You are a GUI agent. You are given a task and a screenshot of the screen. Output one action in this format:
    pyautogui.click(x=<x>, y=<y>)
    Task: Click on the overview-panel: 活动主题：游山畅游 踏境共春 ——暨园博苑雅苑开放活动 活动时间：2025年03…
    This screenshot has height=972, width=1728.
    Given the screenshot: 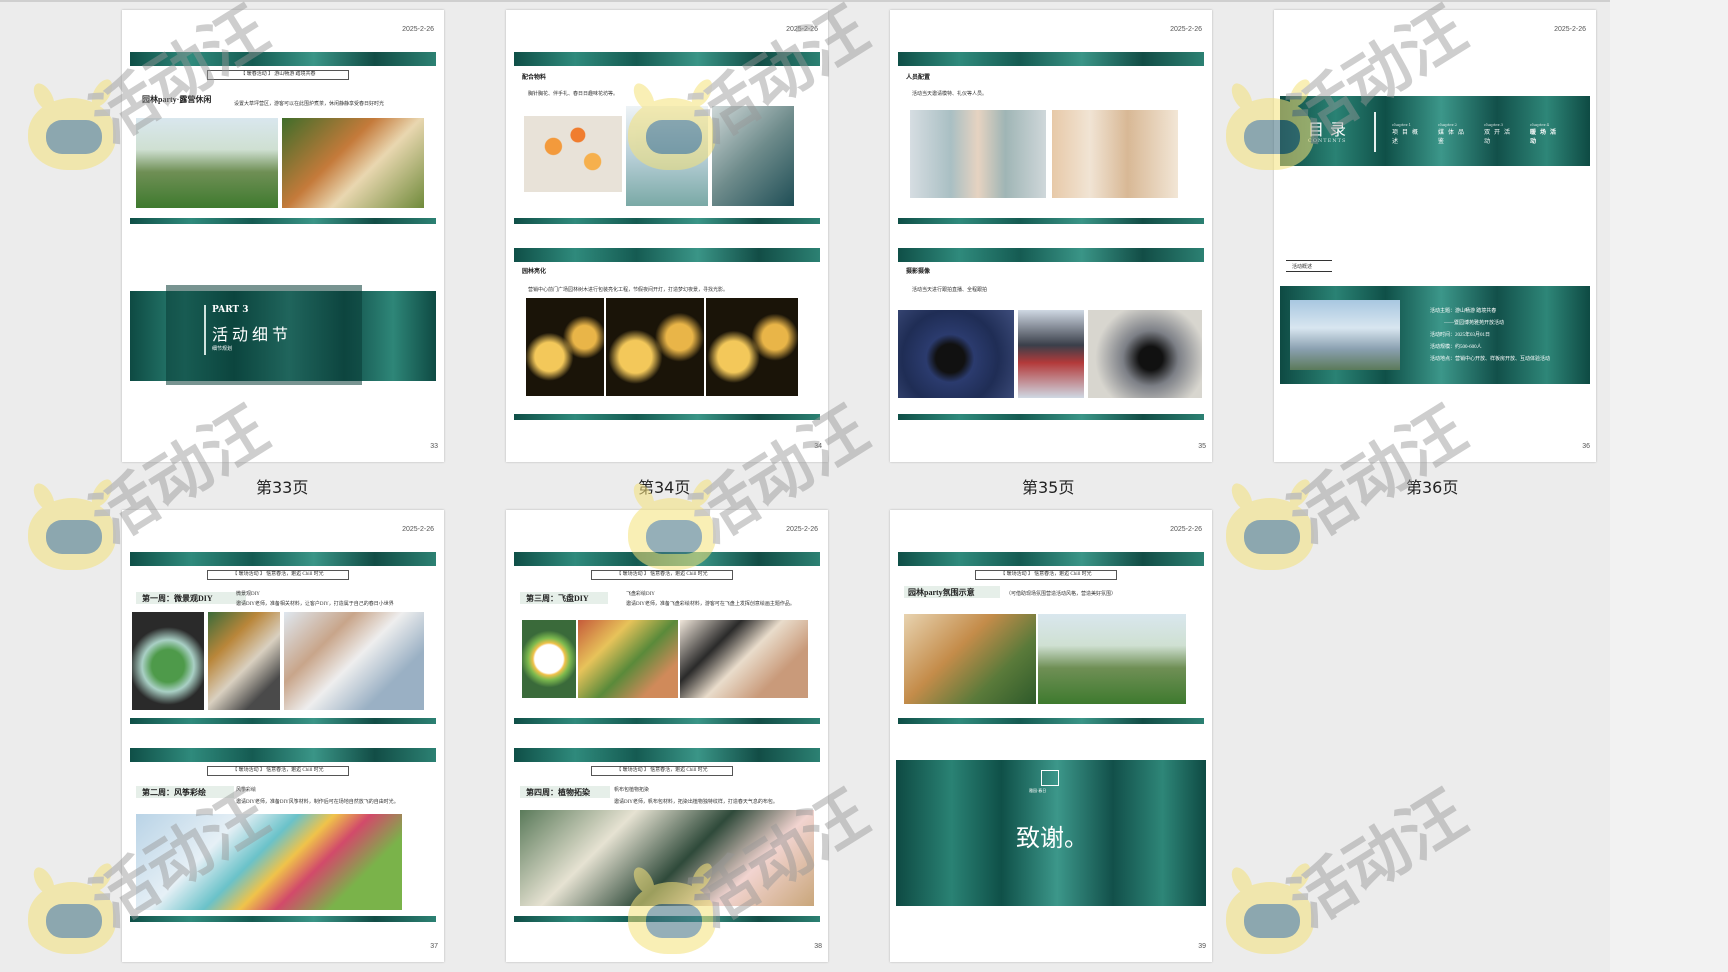 What is the action you would take?
    pyautogui.click(x=1435, y=335)
    